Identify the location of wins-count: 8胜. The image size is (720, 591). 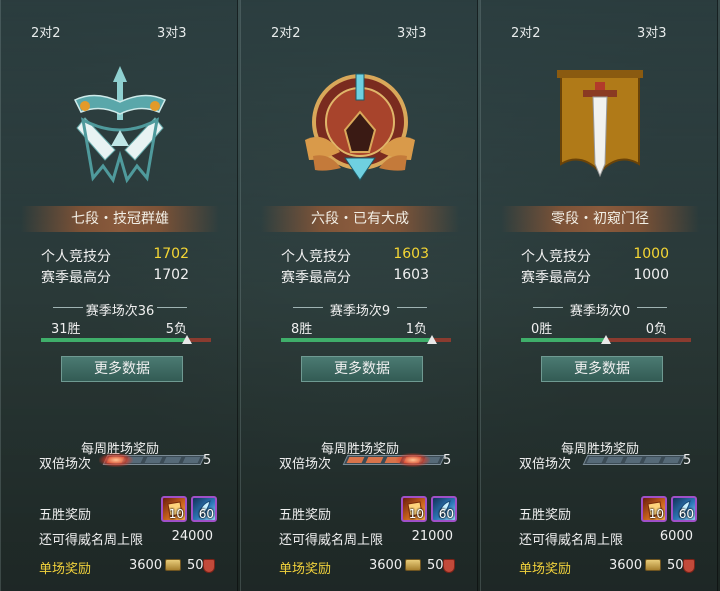
(302, 329).